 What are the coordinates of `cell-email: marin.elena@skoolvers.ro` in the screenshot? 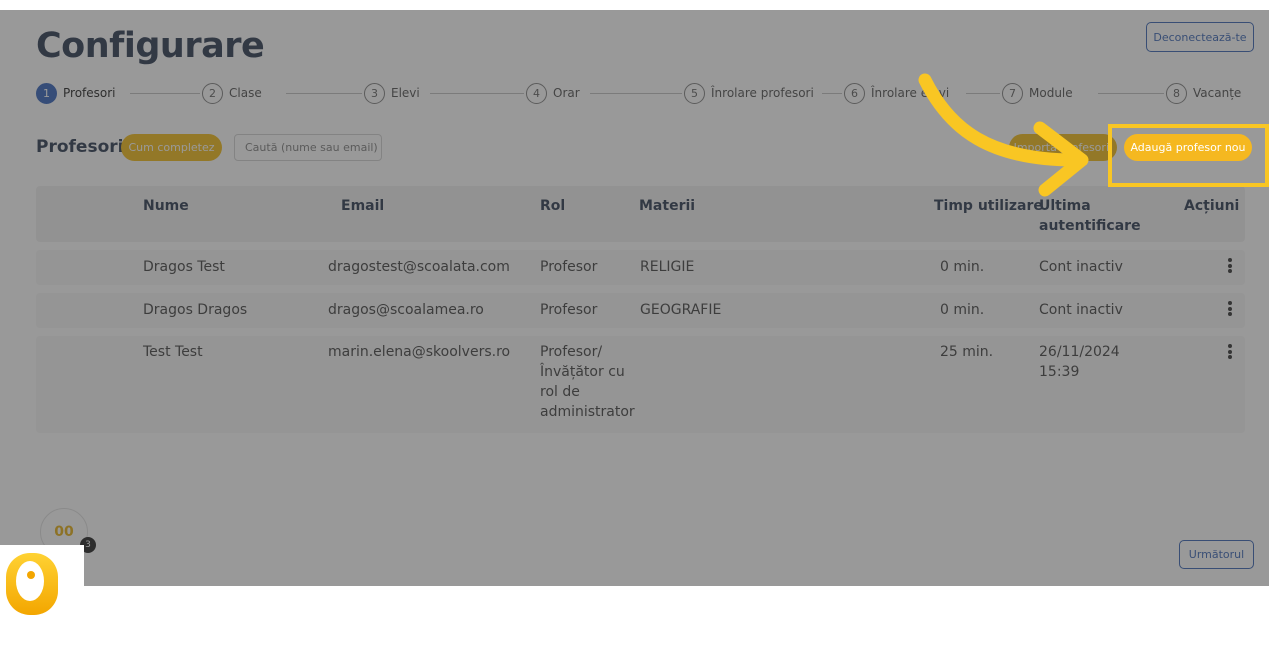 It's located at (419, 352).